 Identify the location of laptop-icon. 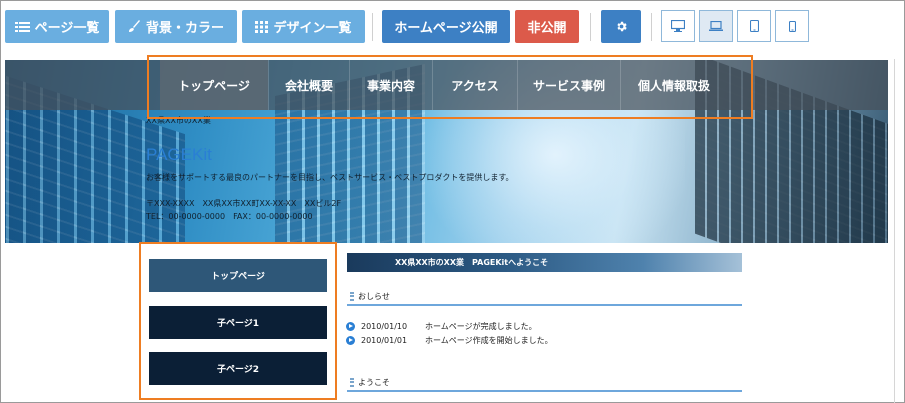
(716, 25).